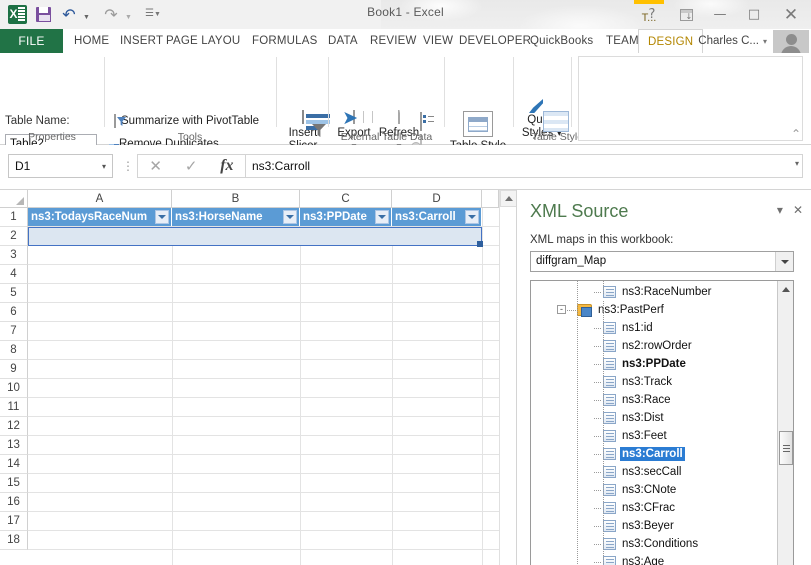 Image resolution: width=811 pixels, height=565 pixels. I want to click on xml-tree-item: ns3:Carroll, so click(644, 454).